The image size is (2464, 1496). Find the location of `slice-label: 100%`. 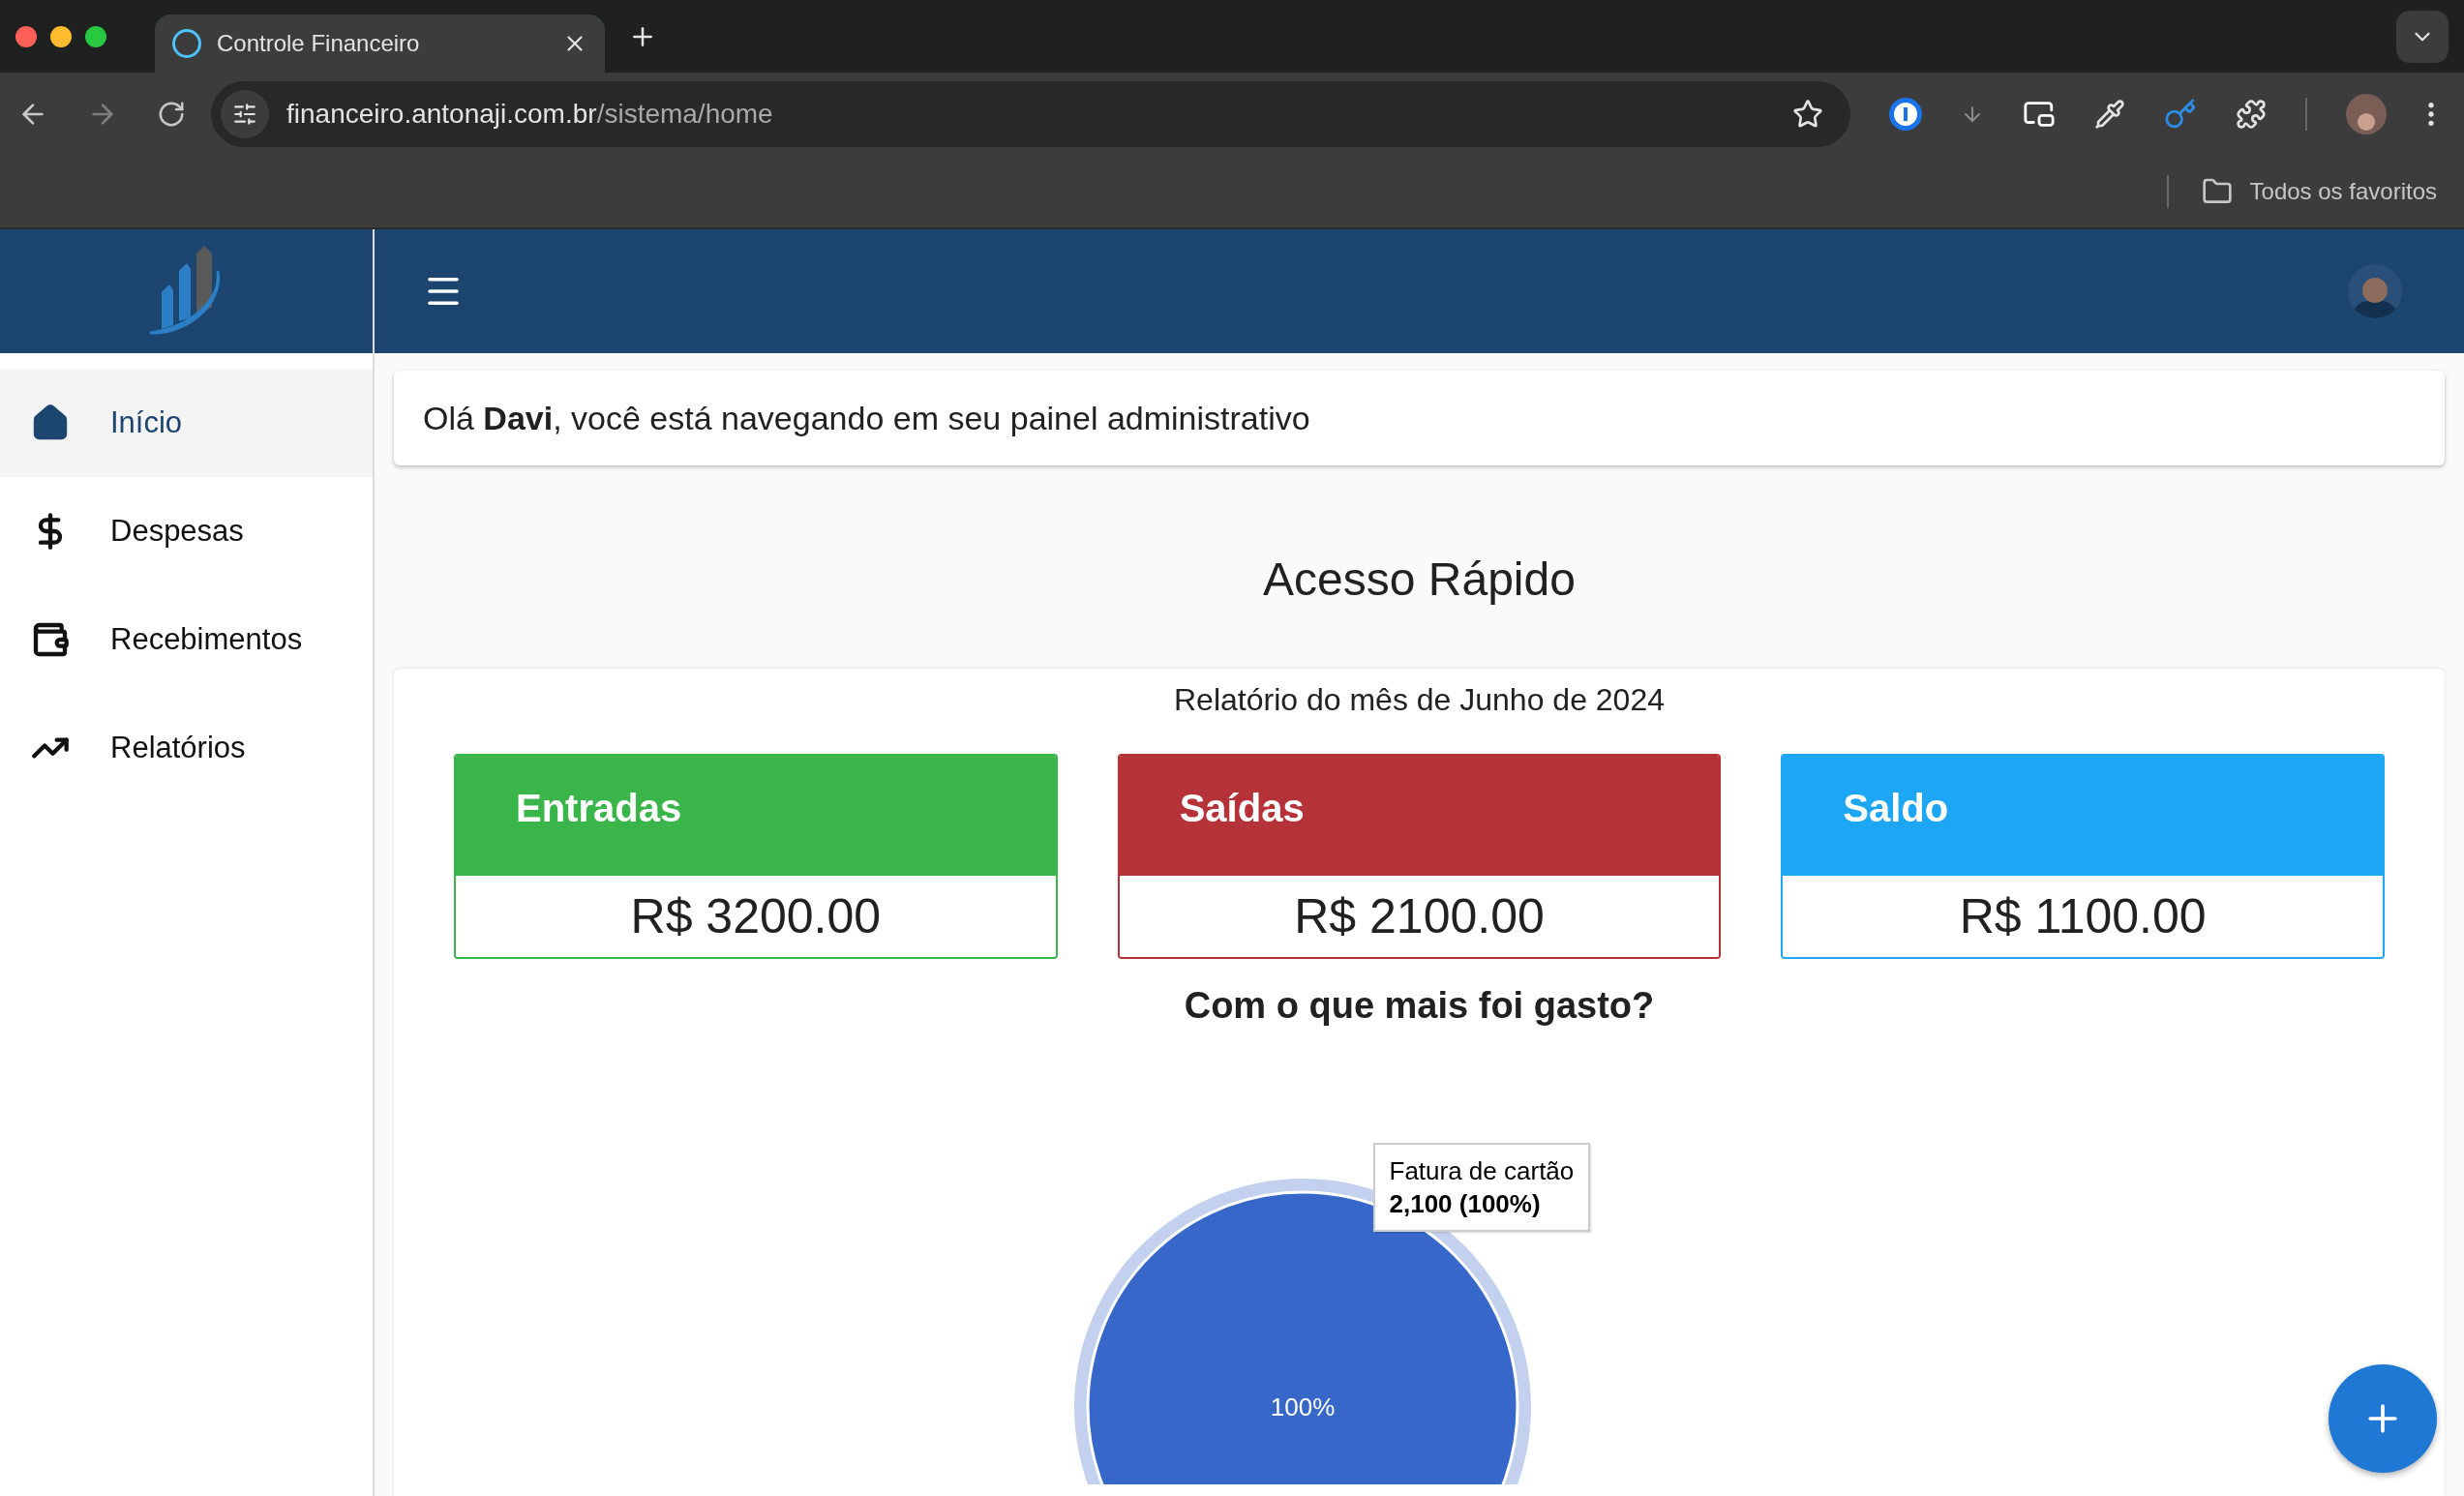

slice-label: 100% is located at coordinates (1302, 1407).